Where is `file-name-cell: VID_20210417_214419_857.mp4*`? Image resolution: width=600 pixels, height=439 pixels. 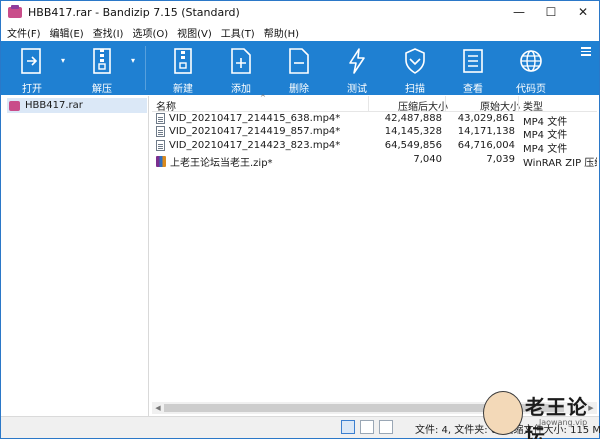 file-name-cell: VID_20210417_214419_857.mp4* is located at coordinates (248, 131).